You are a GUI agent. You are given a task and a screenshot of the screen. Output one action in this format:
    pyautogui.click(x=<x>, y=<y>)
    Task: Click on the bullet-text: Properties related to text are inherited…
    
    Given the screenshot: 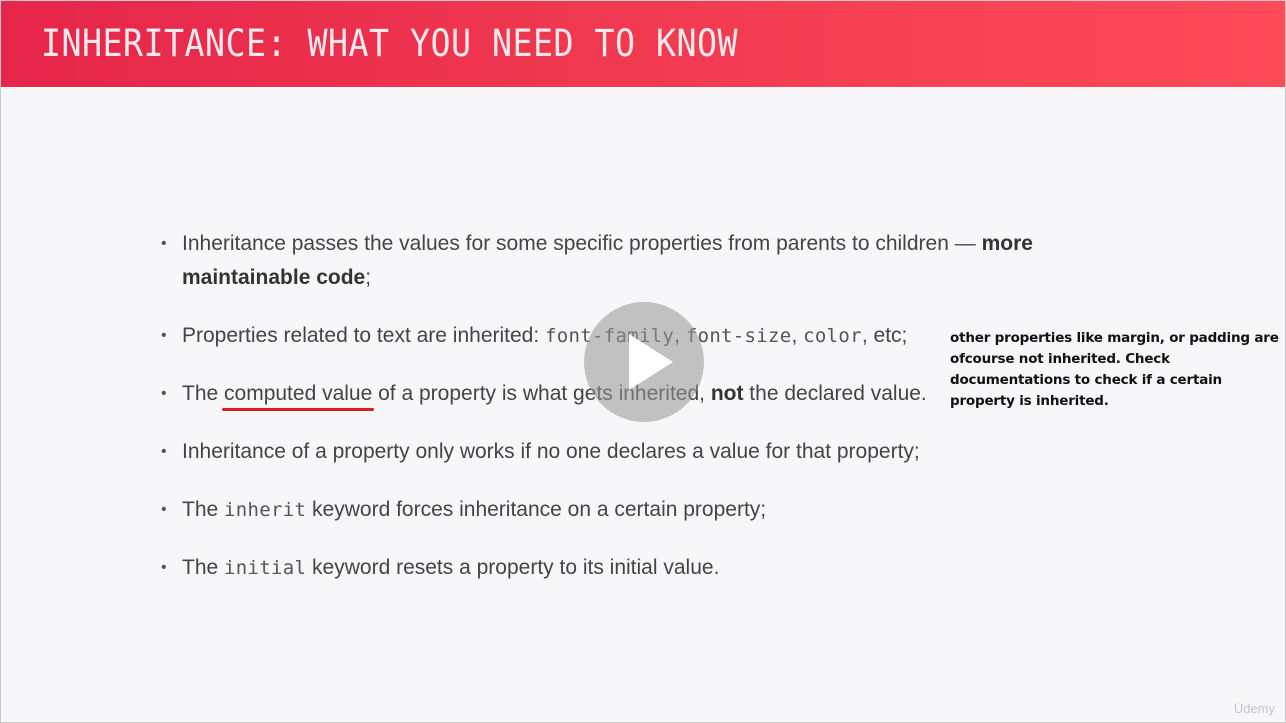 What is the action you would take?
    pyautogui.click(x=364, y=335)
    